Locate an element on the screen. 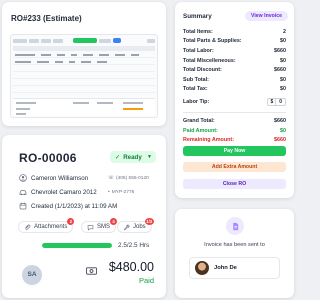 The image size is (320, 300). labor-tip-row: Labor Tip: $ 0 is located at coordinates (234, 102).